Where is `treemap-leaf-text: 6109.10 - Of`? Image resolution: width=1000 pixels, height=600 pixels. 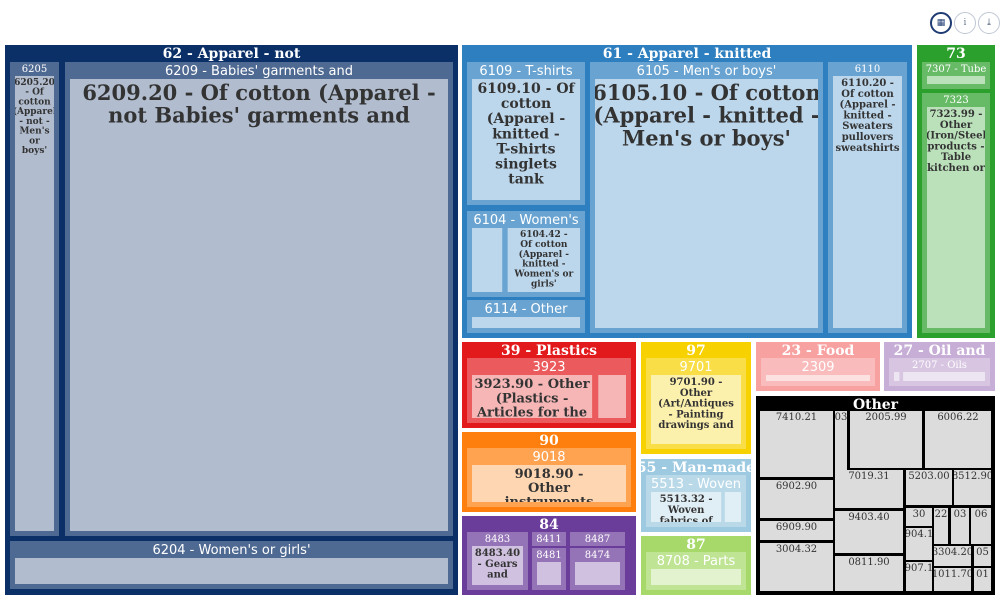
treemap-leaf-text: 6109.10 - Of is located at coordinates (526, 89).